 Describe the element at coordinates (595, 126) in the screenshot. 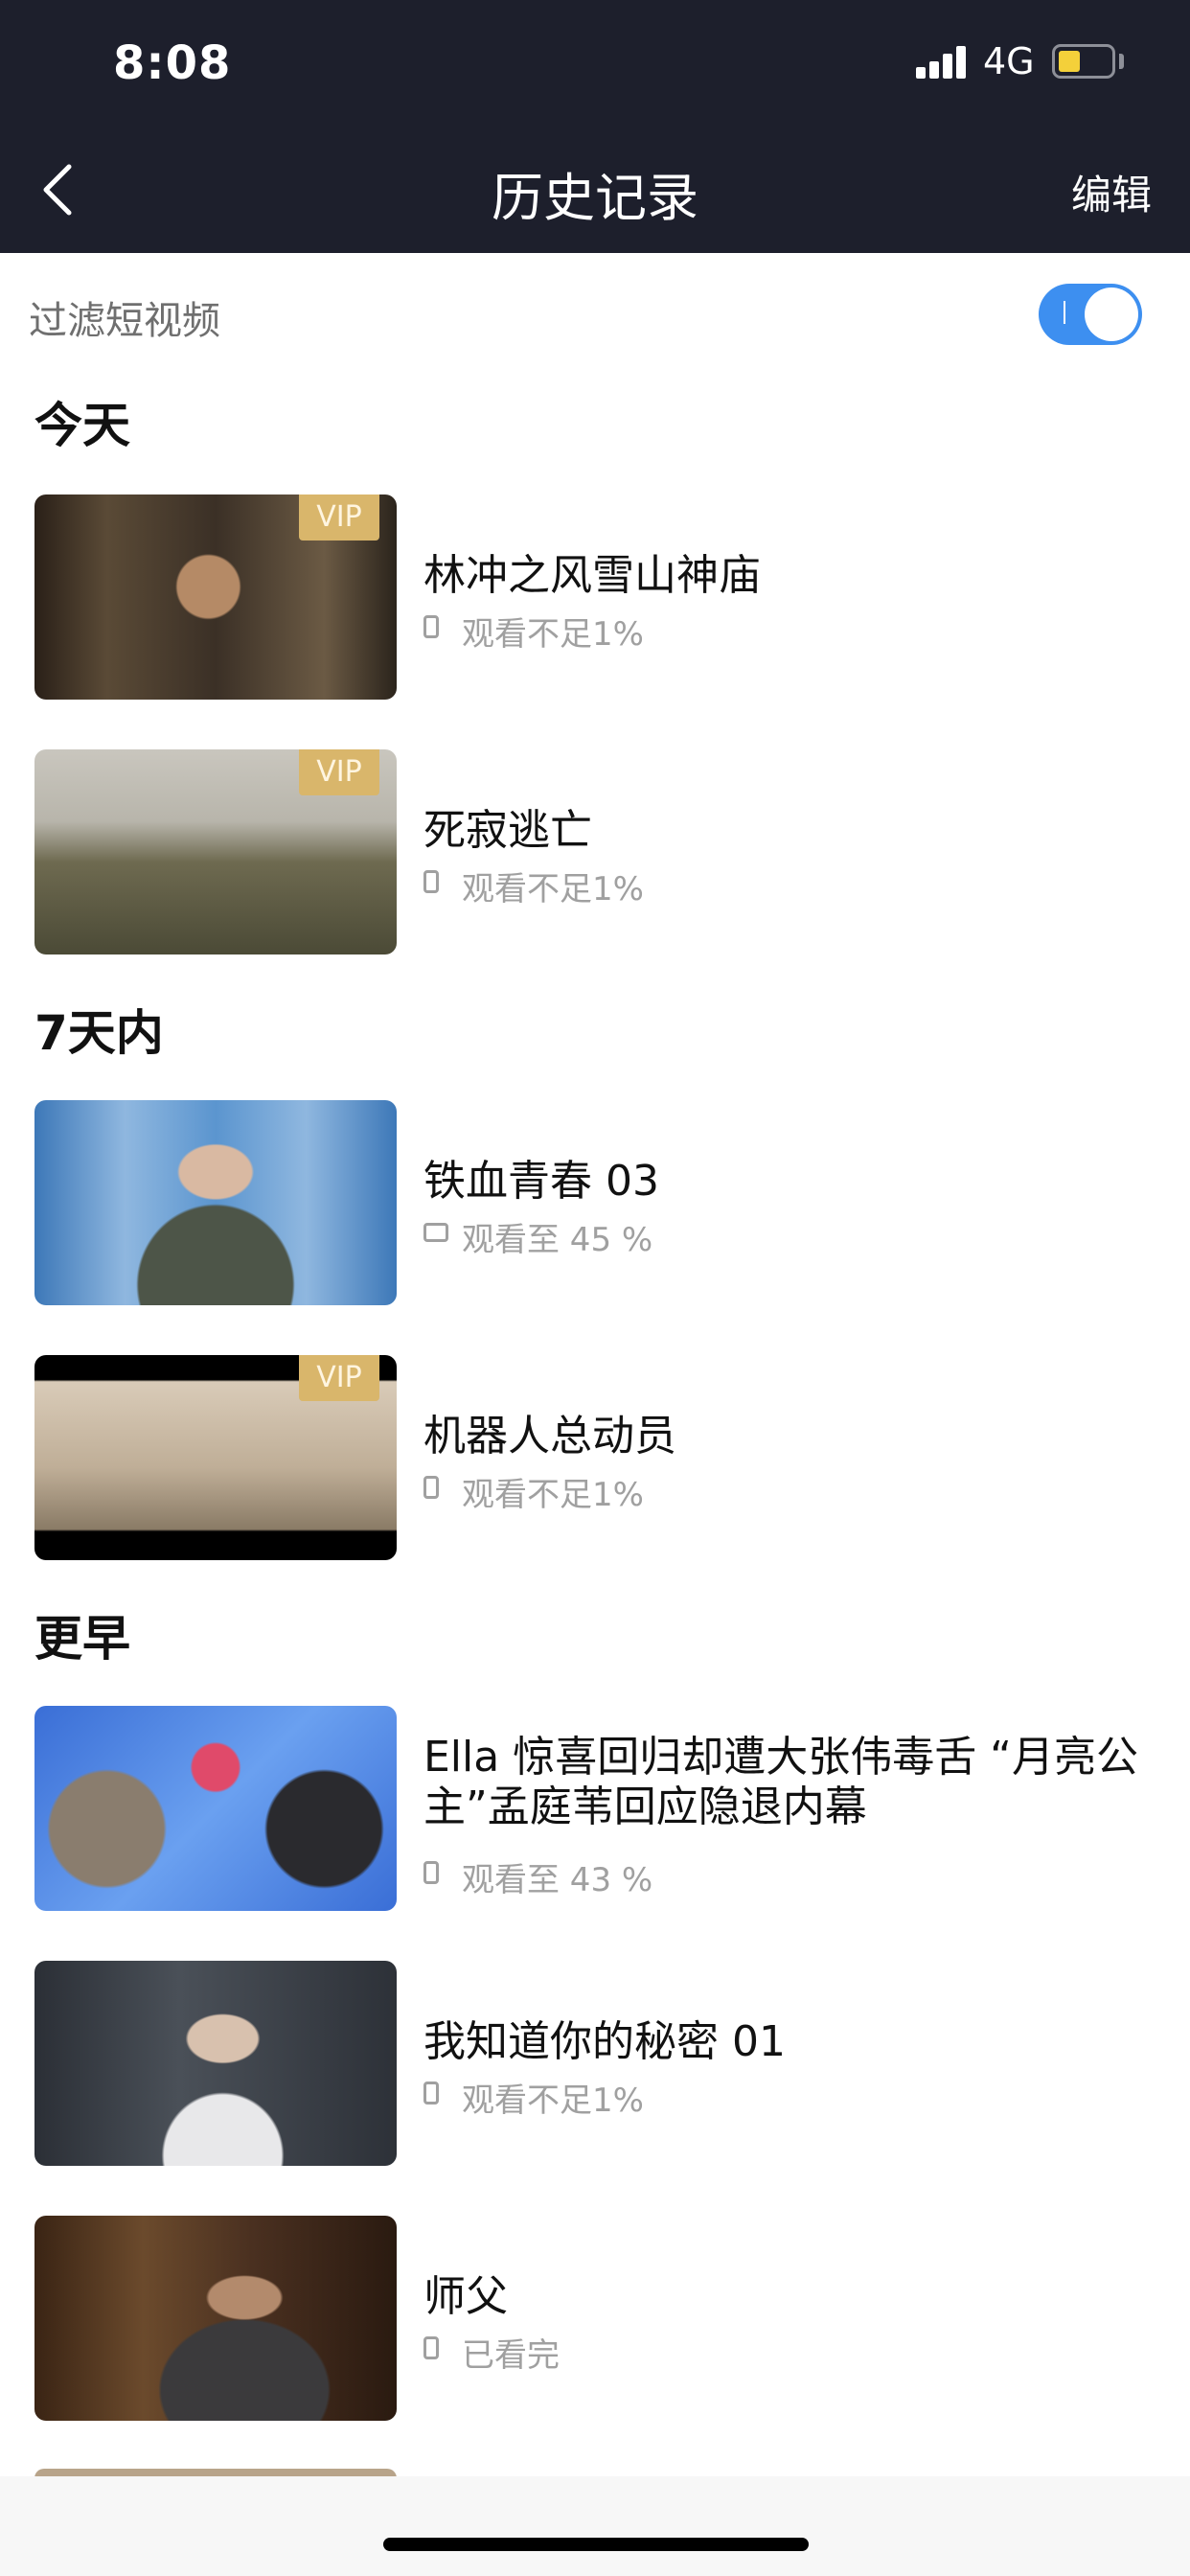

I see `top-bar: 8:08 4G 历史记录 编辑` at that location.